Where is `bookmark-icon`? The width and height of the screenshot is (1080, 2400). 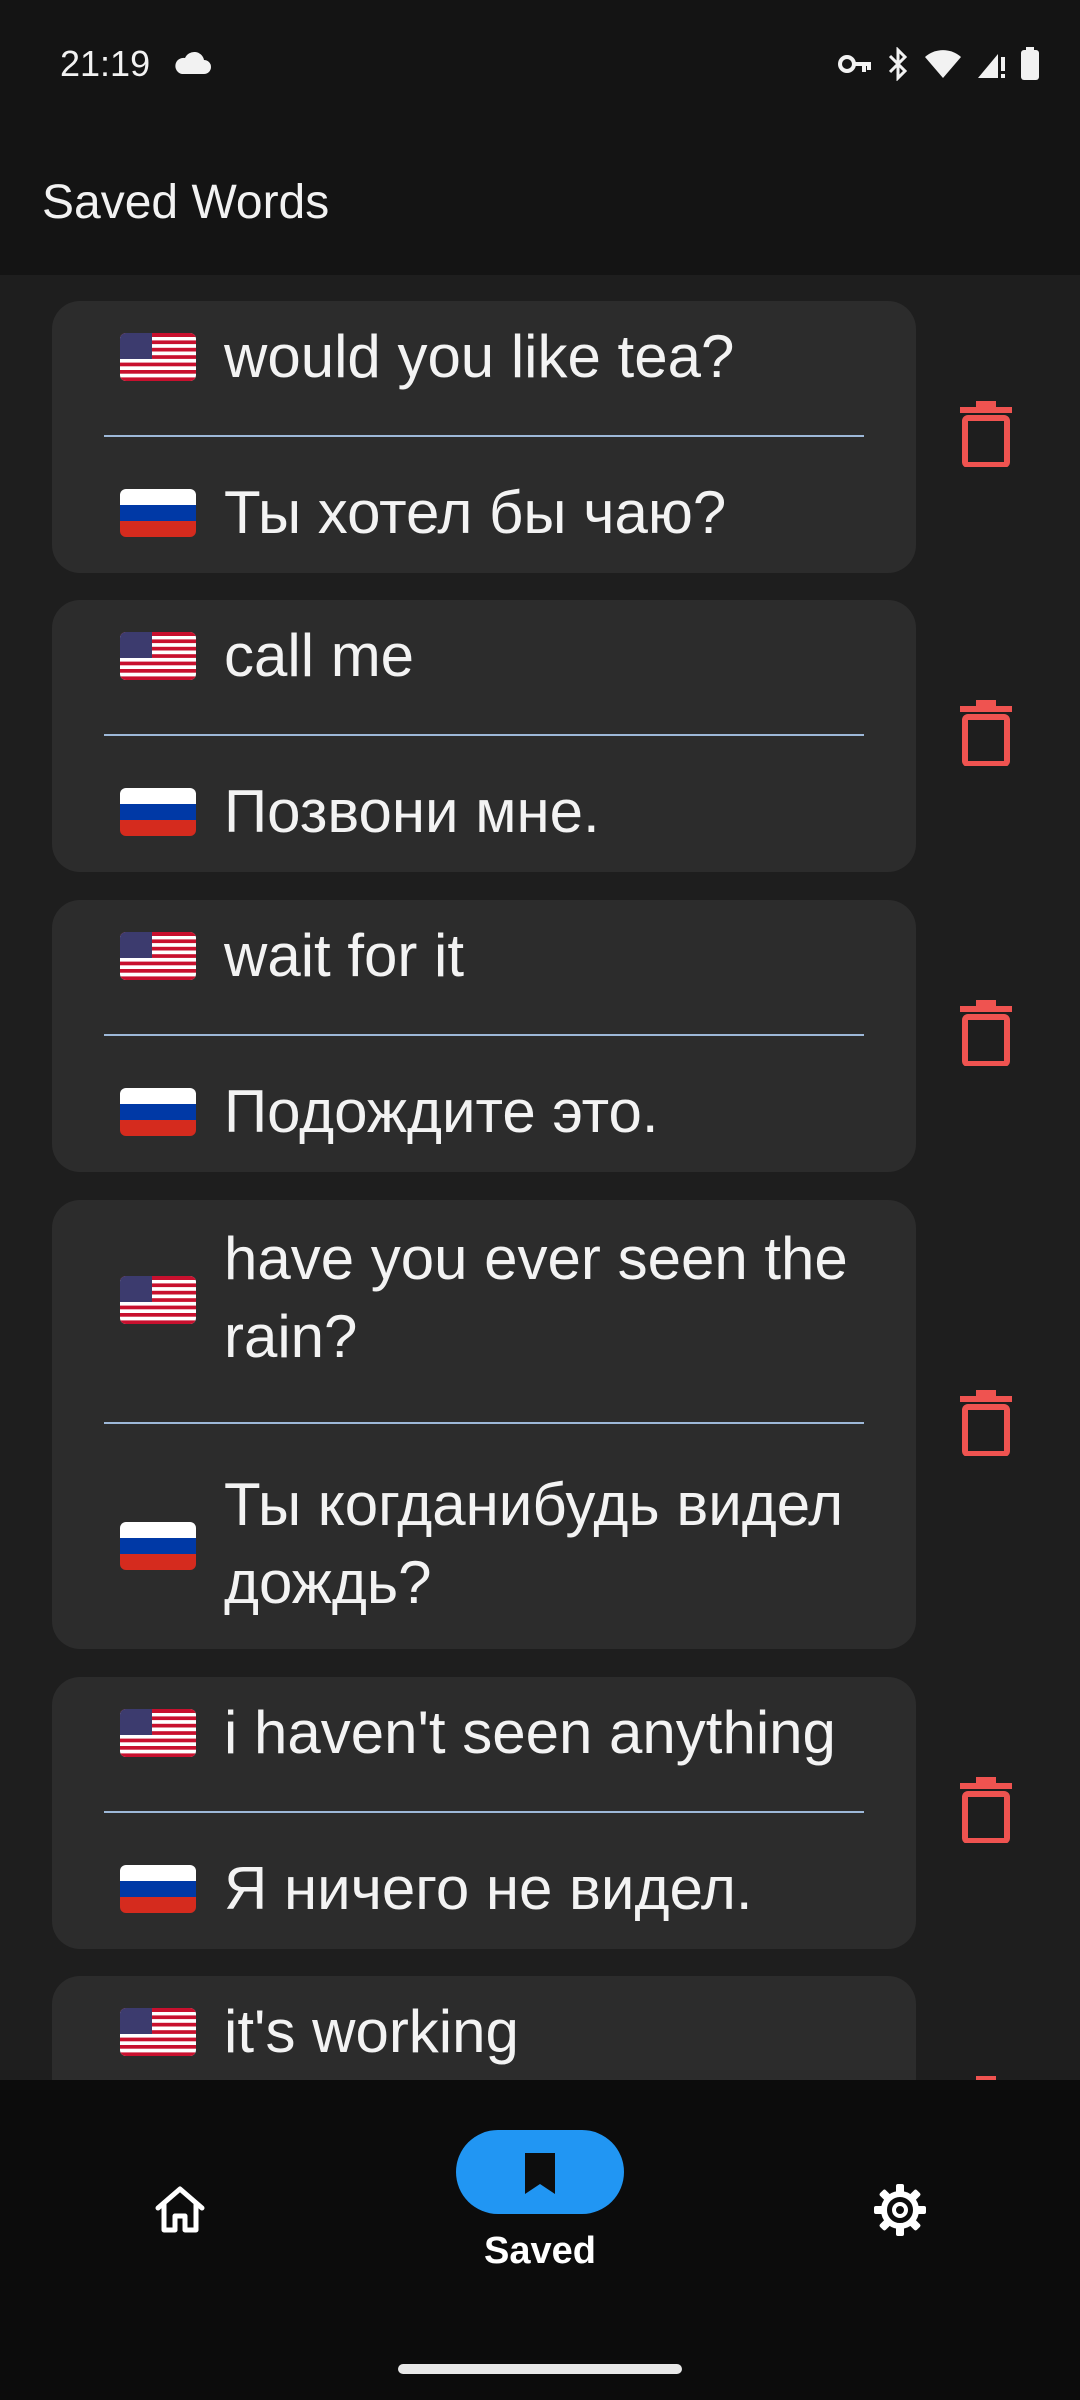 bookmark-icon is located at coordinates (540, 2173).